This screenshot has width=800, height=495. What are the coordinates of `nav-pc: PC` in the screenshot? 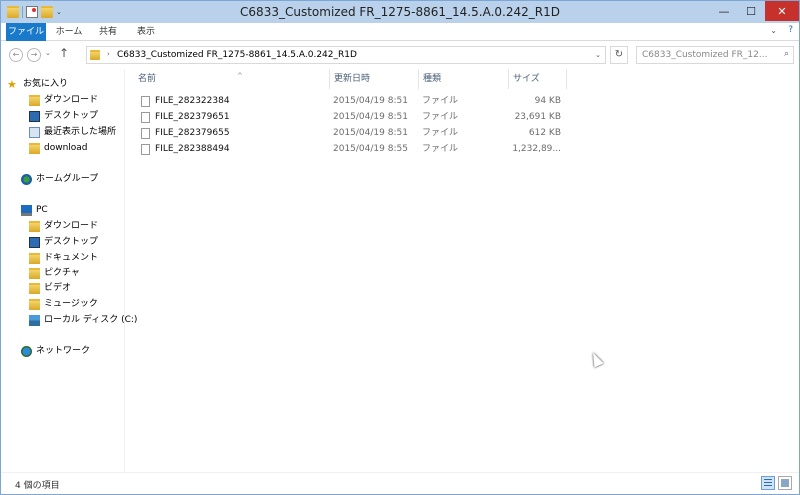 It's located at (34, 210).